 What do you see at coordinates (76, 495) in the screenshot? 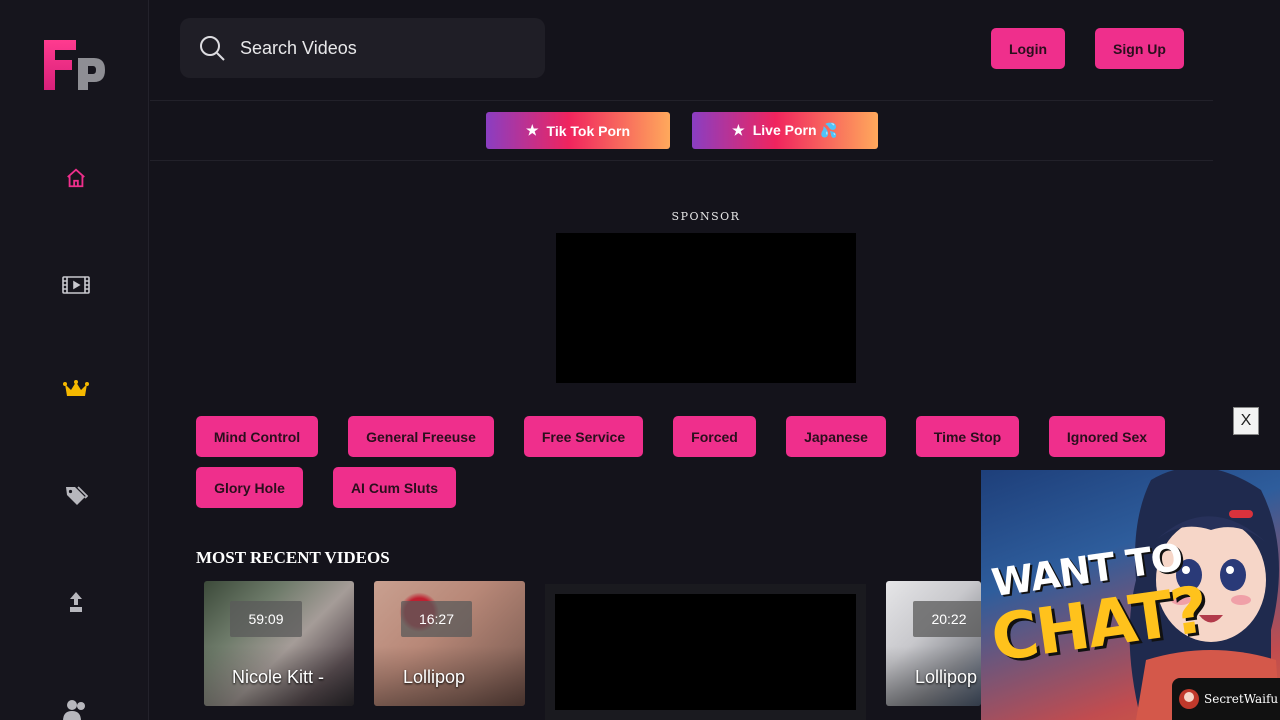
I see `tags-icon` at bounding box center [76, 495].